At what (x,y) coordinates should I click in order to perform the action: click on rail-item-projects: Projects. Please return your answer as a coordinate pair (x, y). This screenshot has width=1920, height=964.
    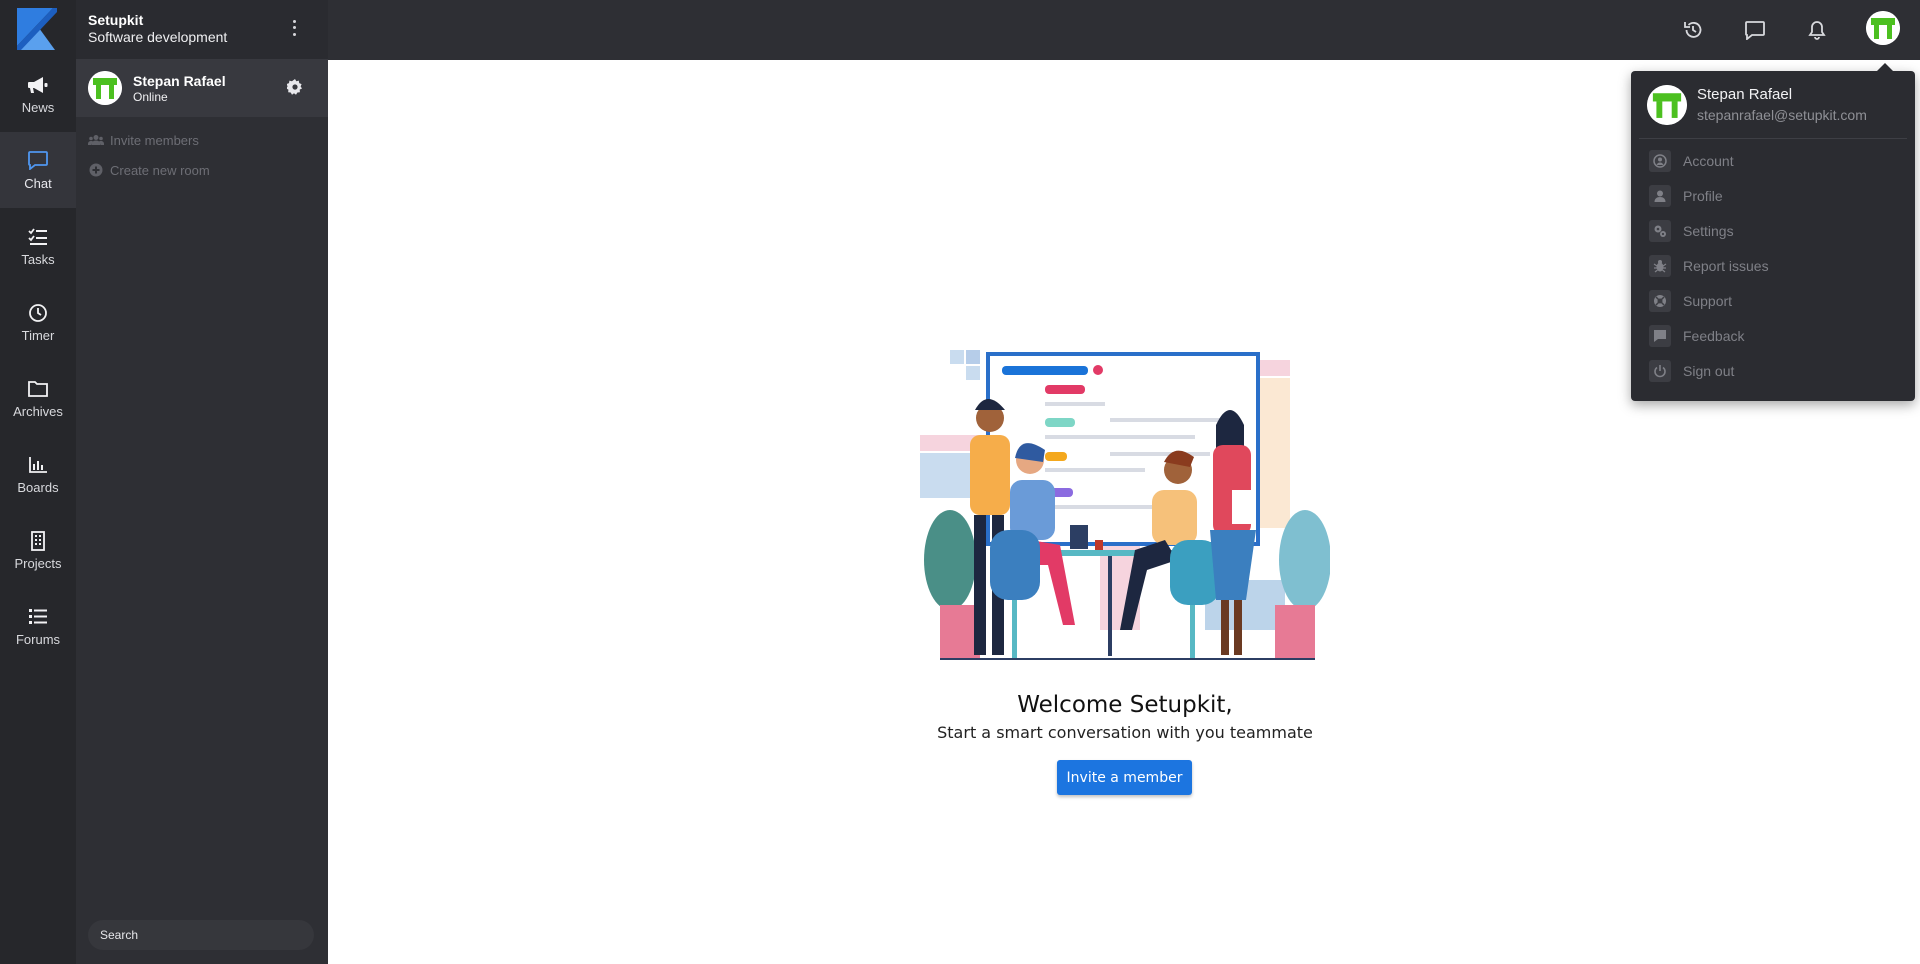
    Looking at the image, I should click on (38, 550).